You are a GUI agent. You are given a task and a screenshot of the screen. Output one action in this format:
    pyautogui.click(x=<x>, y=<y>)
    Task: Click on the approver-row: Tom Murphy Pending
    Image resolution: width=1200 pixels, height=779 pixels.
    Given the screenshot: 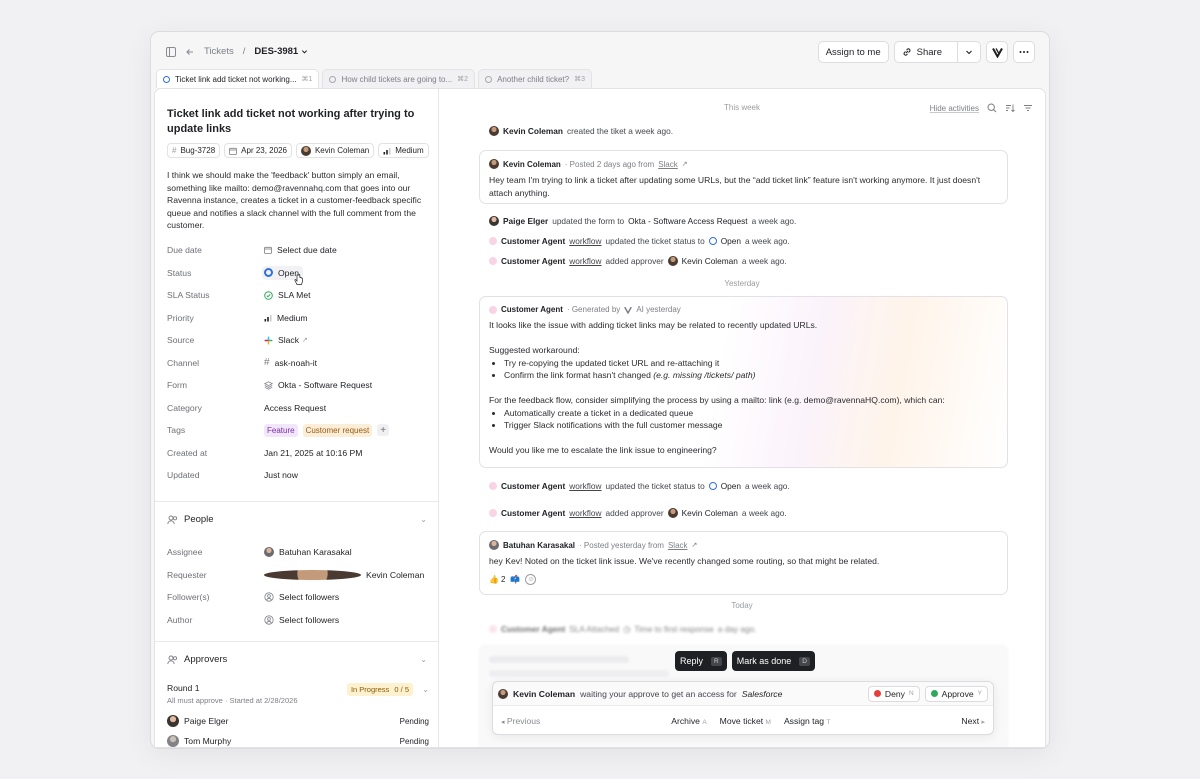 What is the action you would take?
    pyautogui.click(x=298, y=739)
    